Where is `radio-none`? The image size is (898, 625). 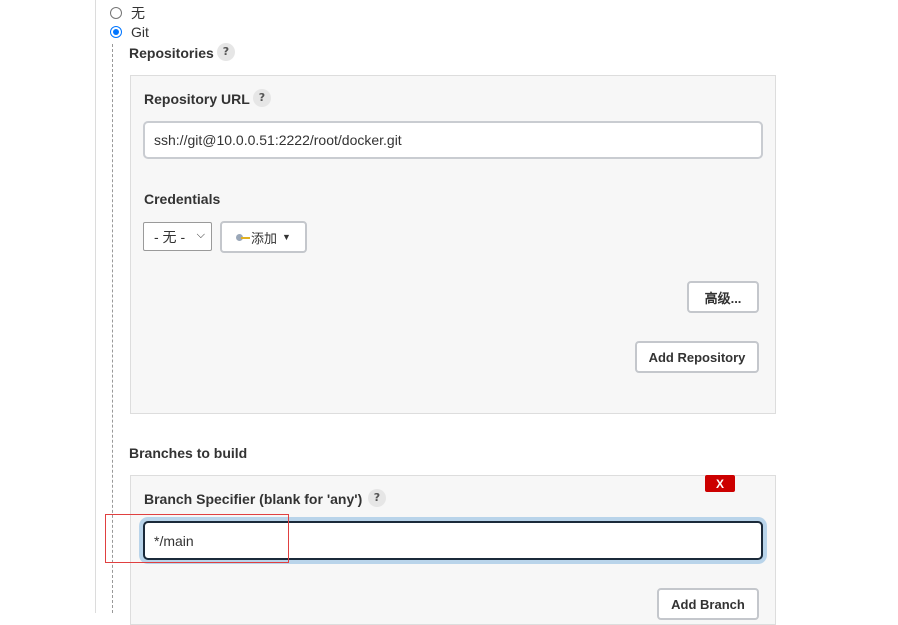 radio-none is located at coordinates (116, 13).